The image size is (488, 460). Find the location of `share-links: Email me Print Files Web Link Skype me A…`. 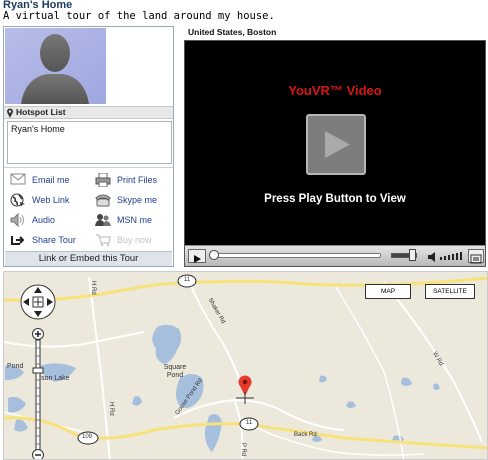

share-links: Email me Print Files Web Link Skype me A… is located at coordinates (88, 209).